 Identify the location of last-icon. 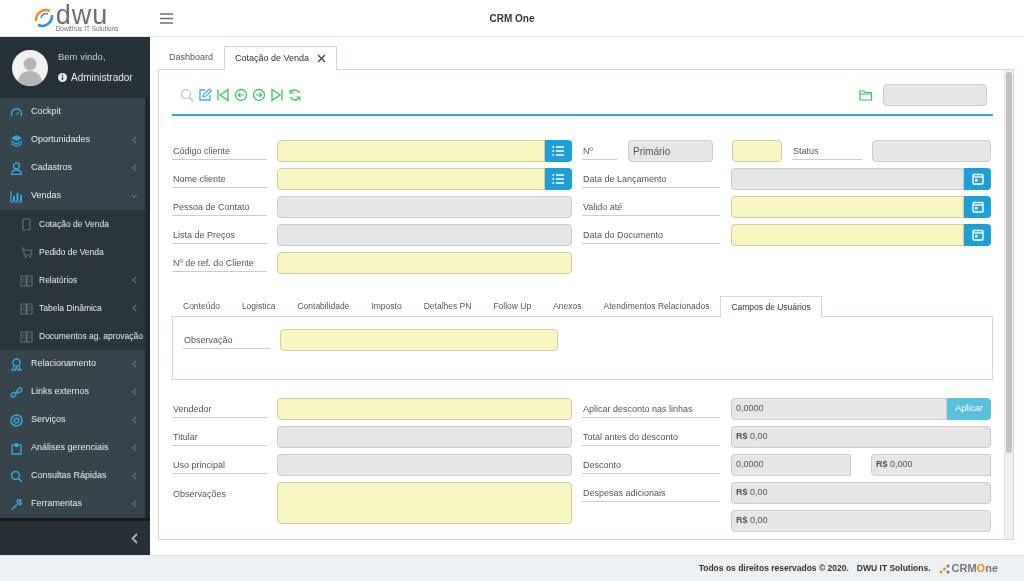
(277, 95).